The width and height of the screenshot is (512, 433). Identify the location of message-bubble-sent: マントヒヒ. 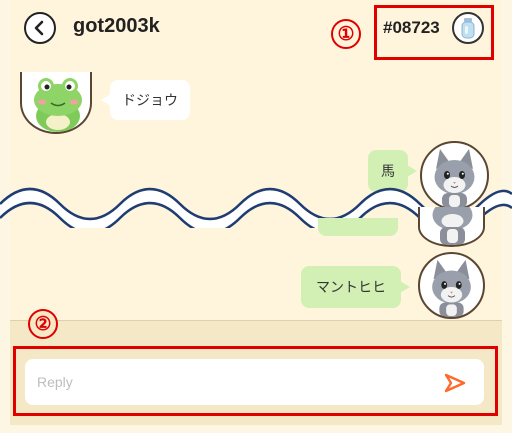
(355, 287).